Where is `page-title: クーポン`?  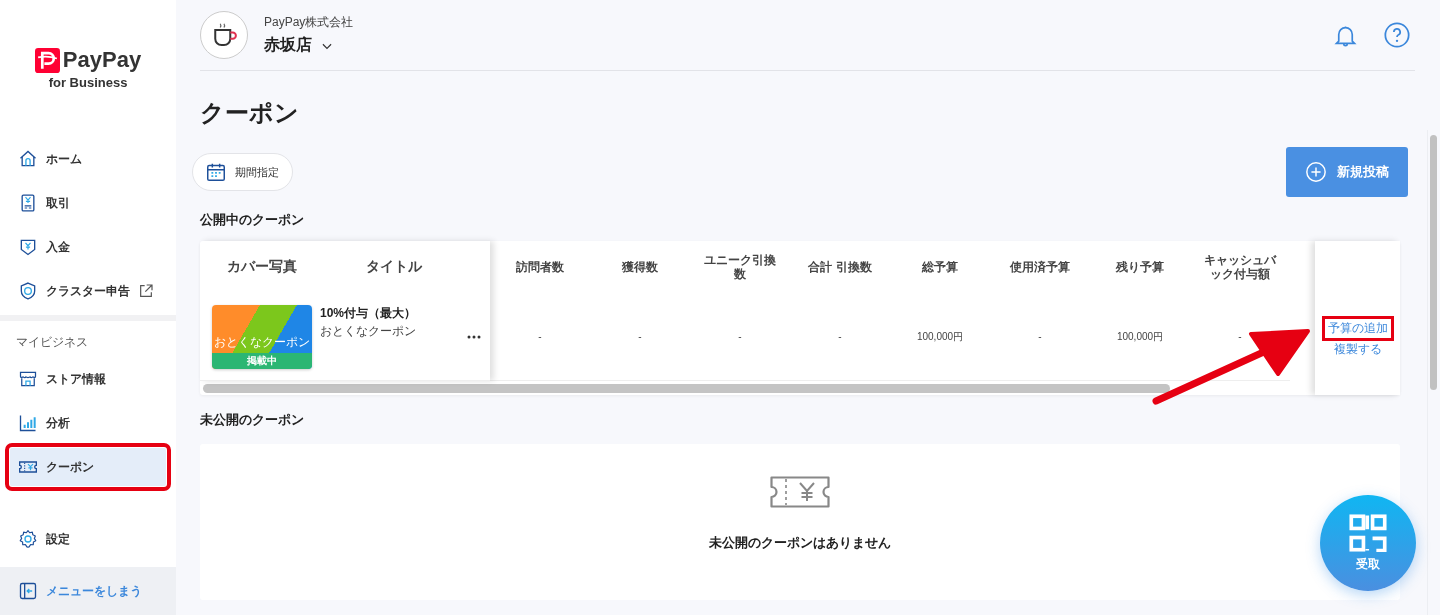 page-title: クーポン is located at coordinates (250, 113).